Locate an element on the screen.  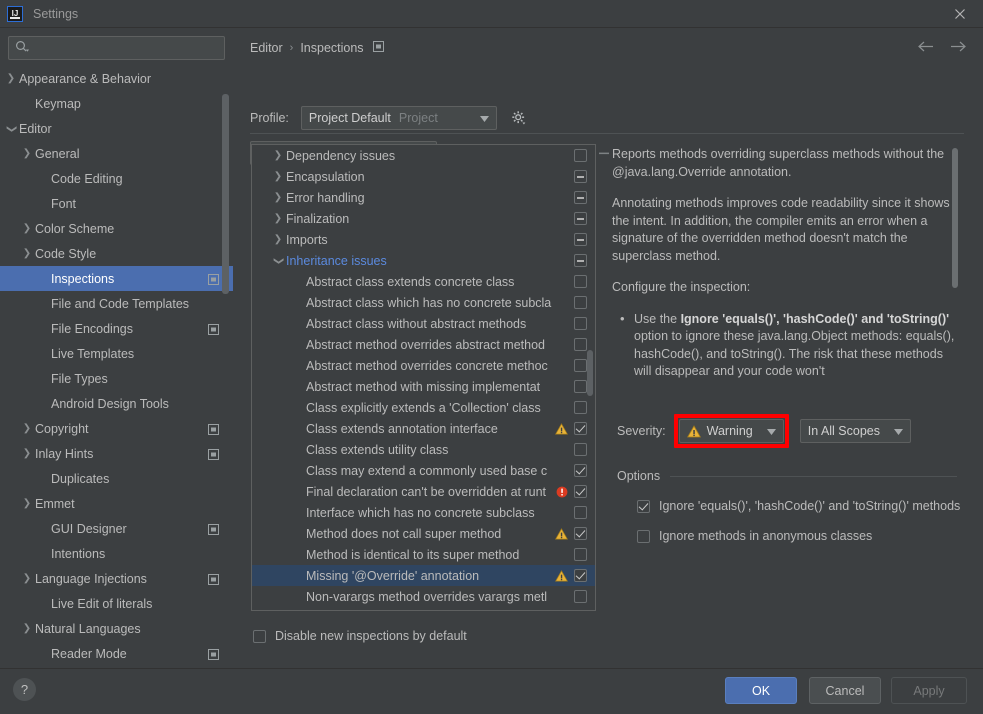
inspection-row: ❯ Dependency issues is located at coordinates (423, 155).